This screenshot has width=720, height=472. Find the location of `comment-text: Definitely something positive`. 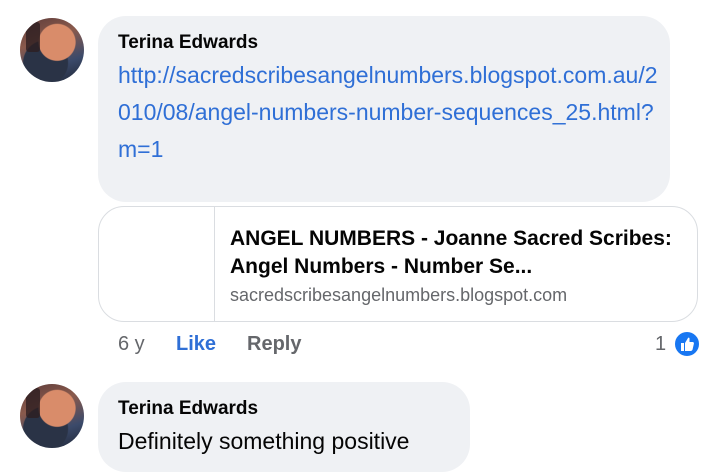

comment-text: Definitely something positive is located at coordinates (264, 441).